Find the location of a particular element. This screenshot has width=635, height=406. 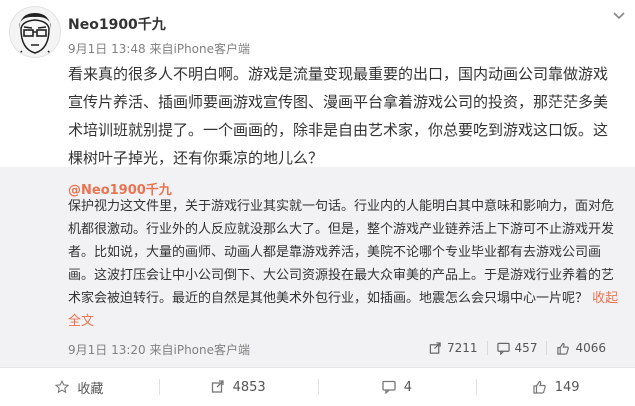

action-bar: 收藏 4853 4 149 is located at coordinates (317, 386).